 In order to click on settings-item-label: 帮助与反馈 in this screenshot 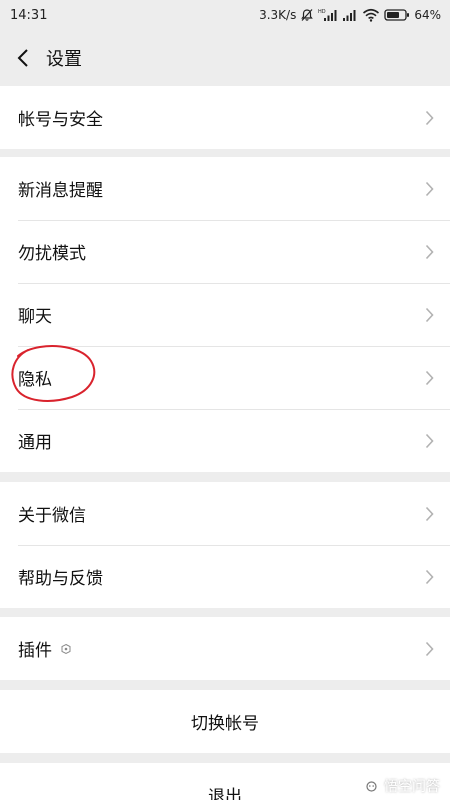, I will do `click(60, 579)`.